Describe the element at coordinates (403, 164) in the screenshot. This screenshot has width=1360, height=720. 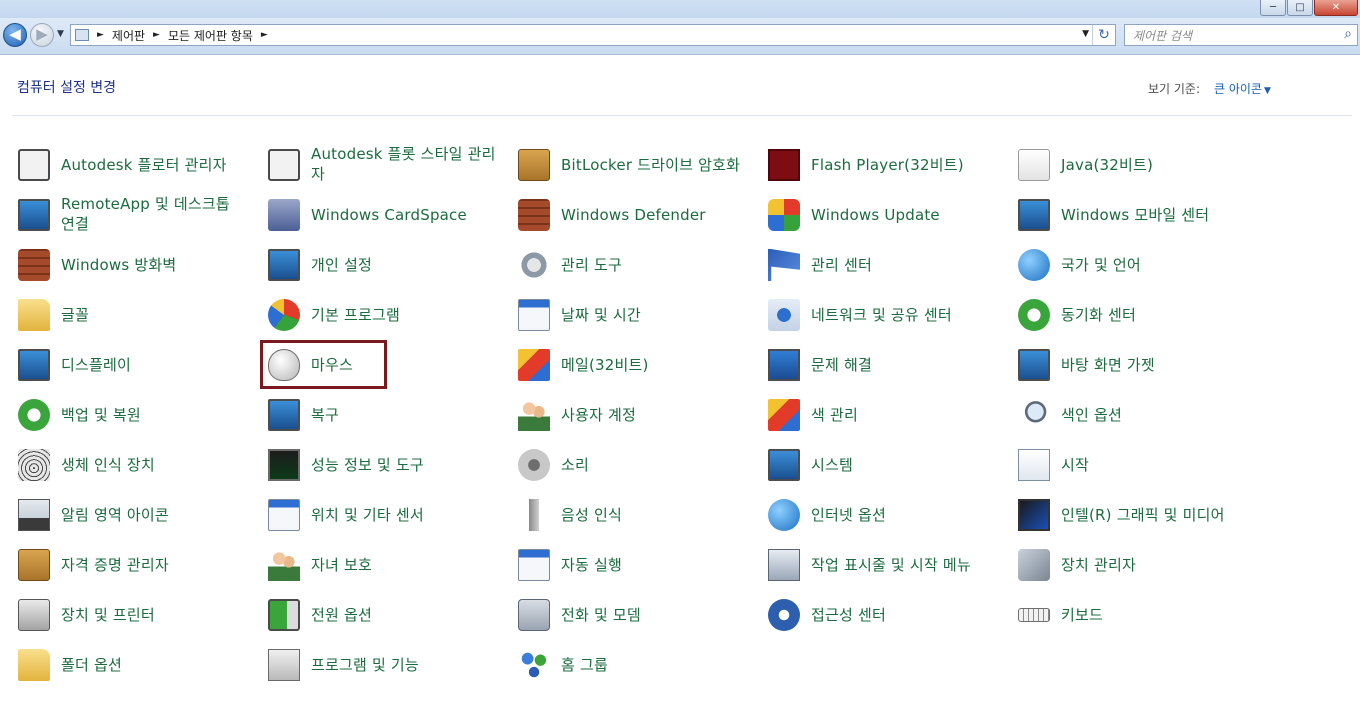
I see `control-panel-item-label: Autodesk 플롯 스타일 관리자` at that location.